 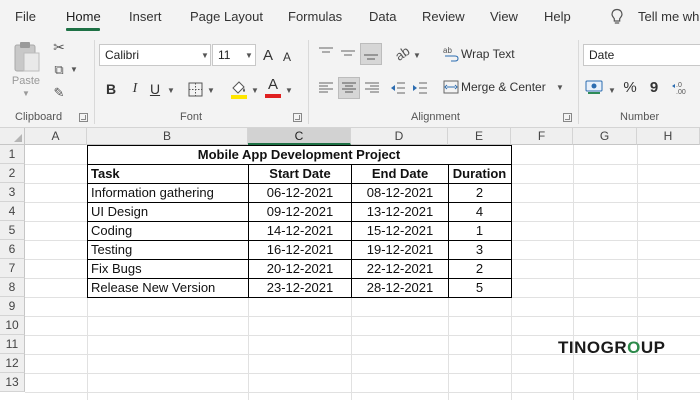 What do you see at coordinates (400, 173) in the screenshot?
I see `header-end-date: End Date` at bounding box center [400, 173].